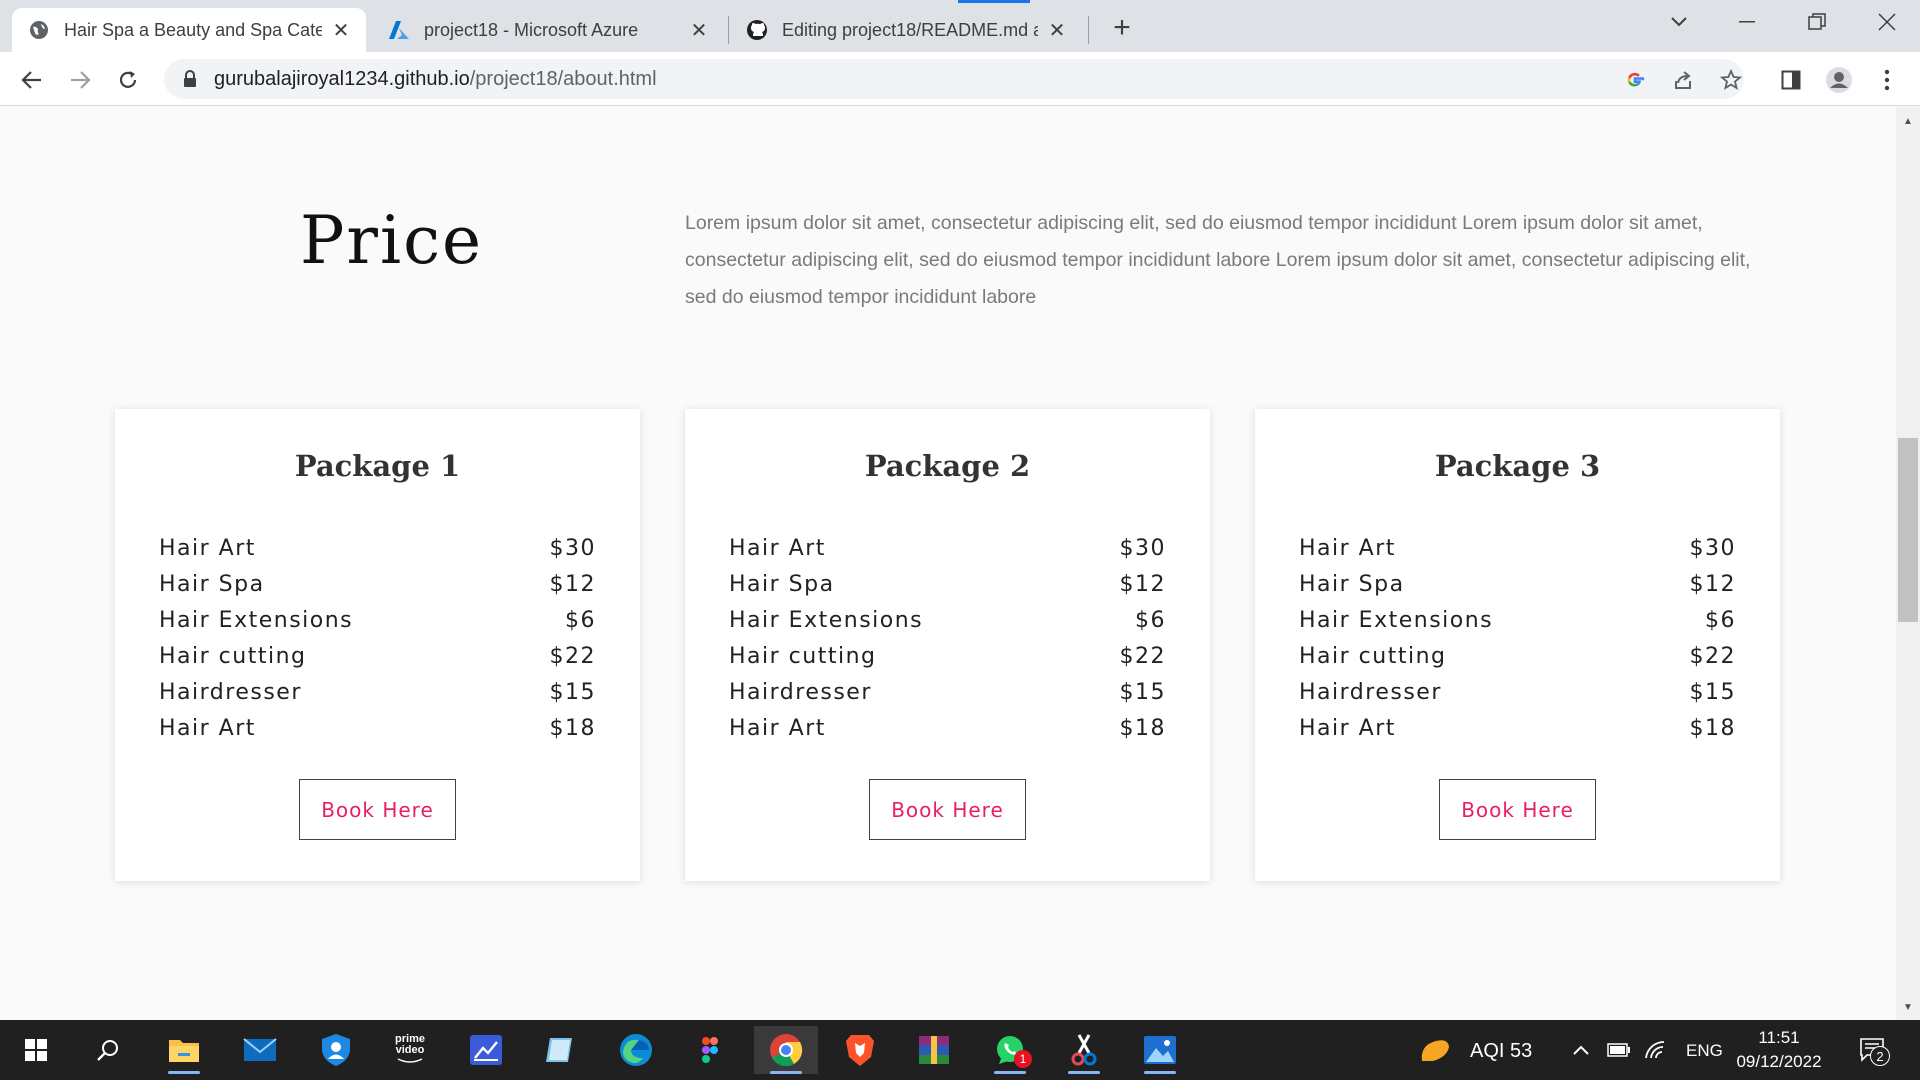 Image resolution: width=1920 pixels, height=1080 pixels. I want to click on tab-hair-spa: Hair Spa a Beauty and Spa Categ ✕, so click(189, 30).